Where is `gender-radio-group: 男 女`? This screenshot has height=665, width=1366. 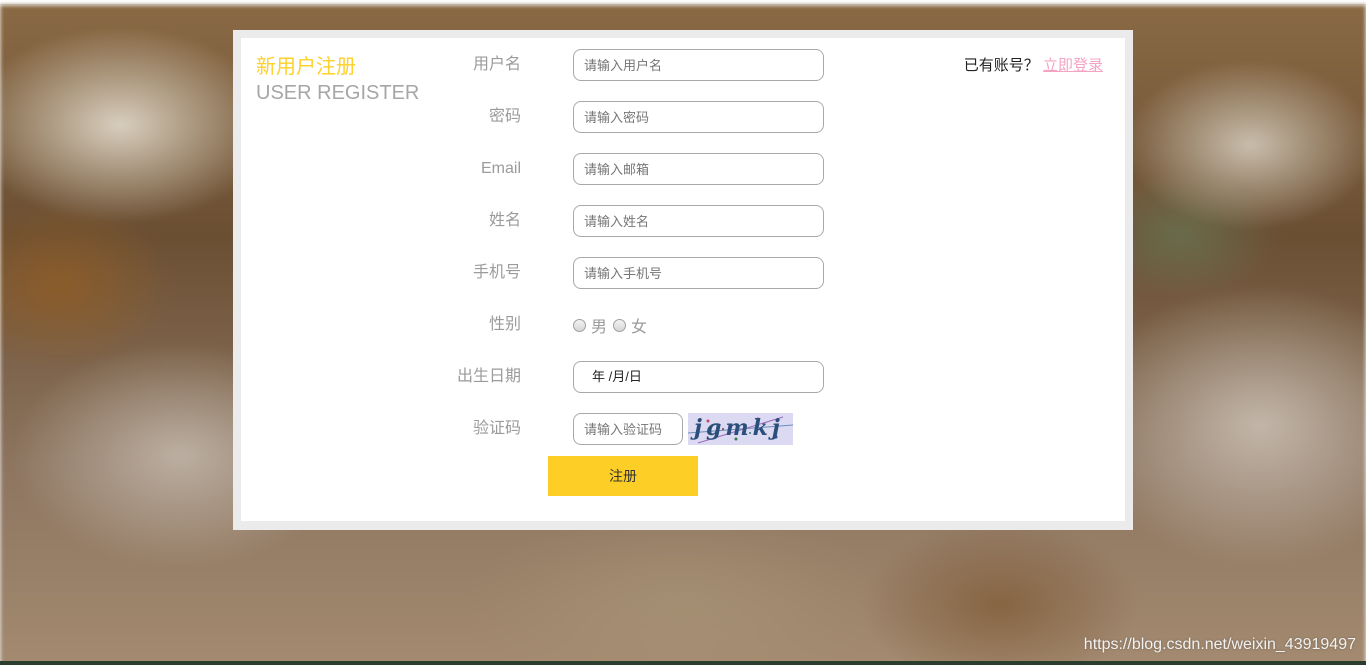
gender-radio-group: 男 女 is located at coordinates (613, 325).